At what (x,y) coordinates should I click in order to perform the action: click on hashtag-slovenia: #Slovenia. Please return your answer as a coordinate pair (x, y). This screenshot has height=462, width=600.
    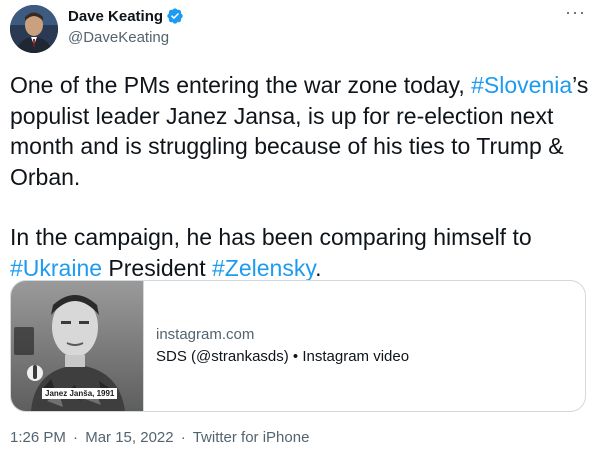
    Looking at the image, I should click on (521, 85).